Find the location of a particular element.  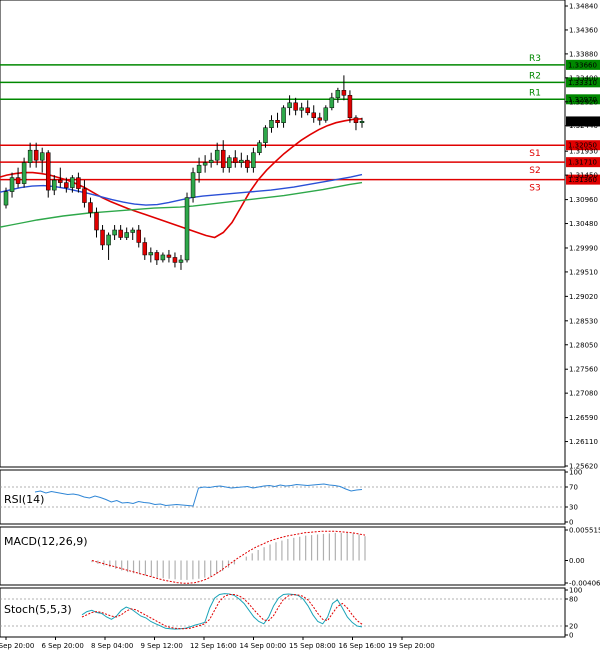

price-tick-label: 1.32920 is located at coordinates (583, 102).